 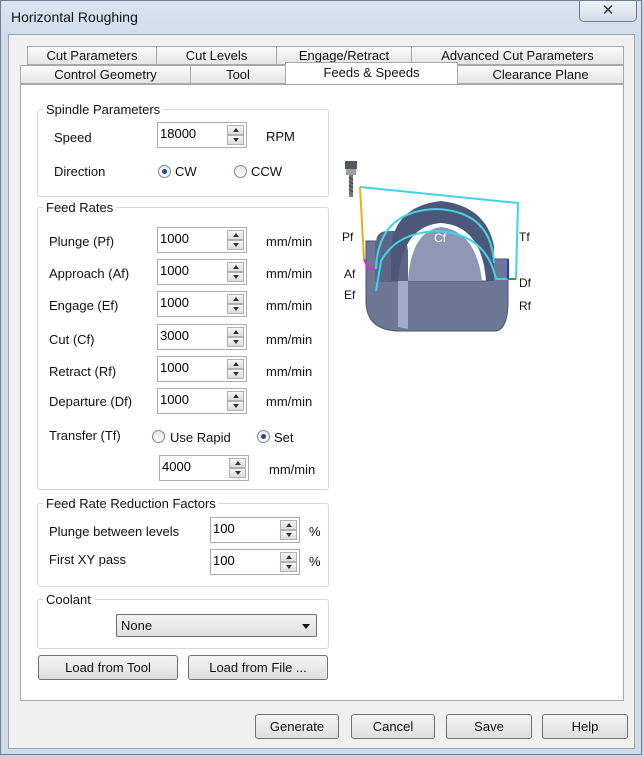 I want to click on cut-label: Cut (Cf), so click(x=72, y=339).